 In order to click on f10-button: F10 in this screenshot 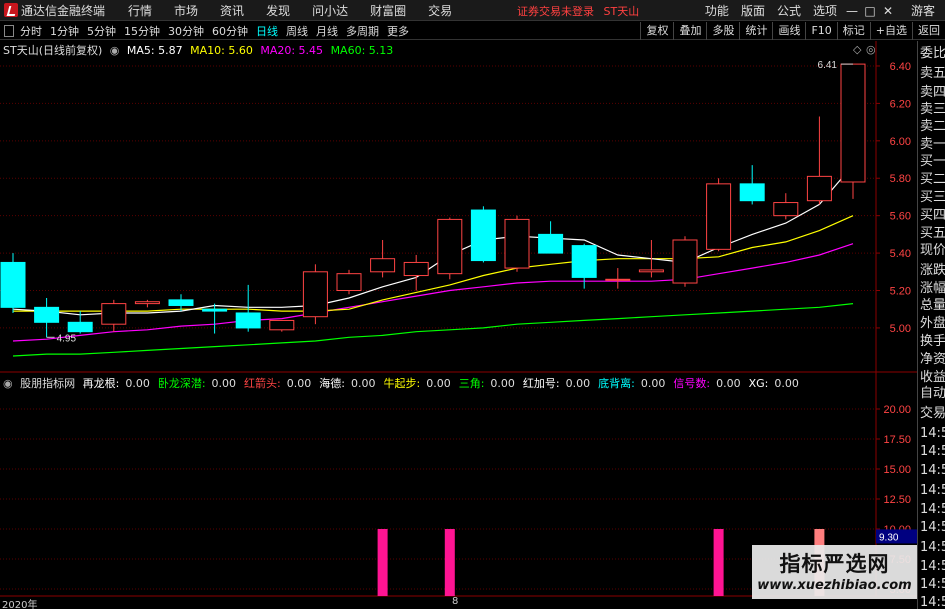, I will do `click(820, 31)`.